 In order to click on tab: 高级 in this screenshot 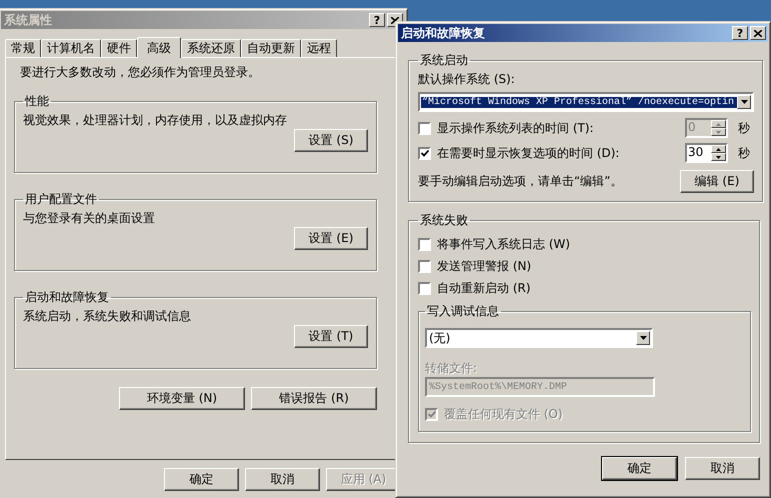, I will do `click(159, 47)`.